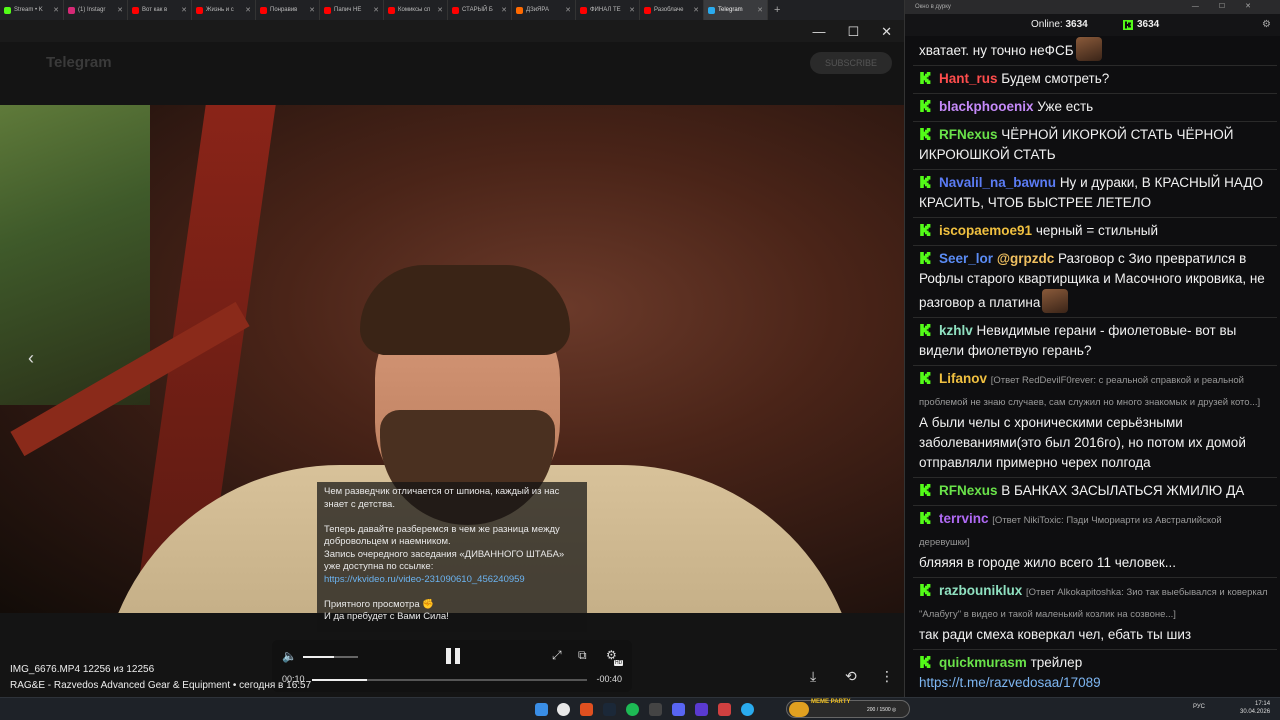  I want to click on chat-username: kzhlv, so click(956, 330).